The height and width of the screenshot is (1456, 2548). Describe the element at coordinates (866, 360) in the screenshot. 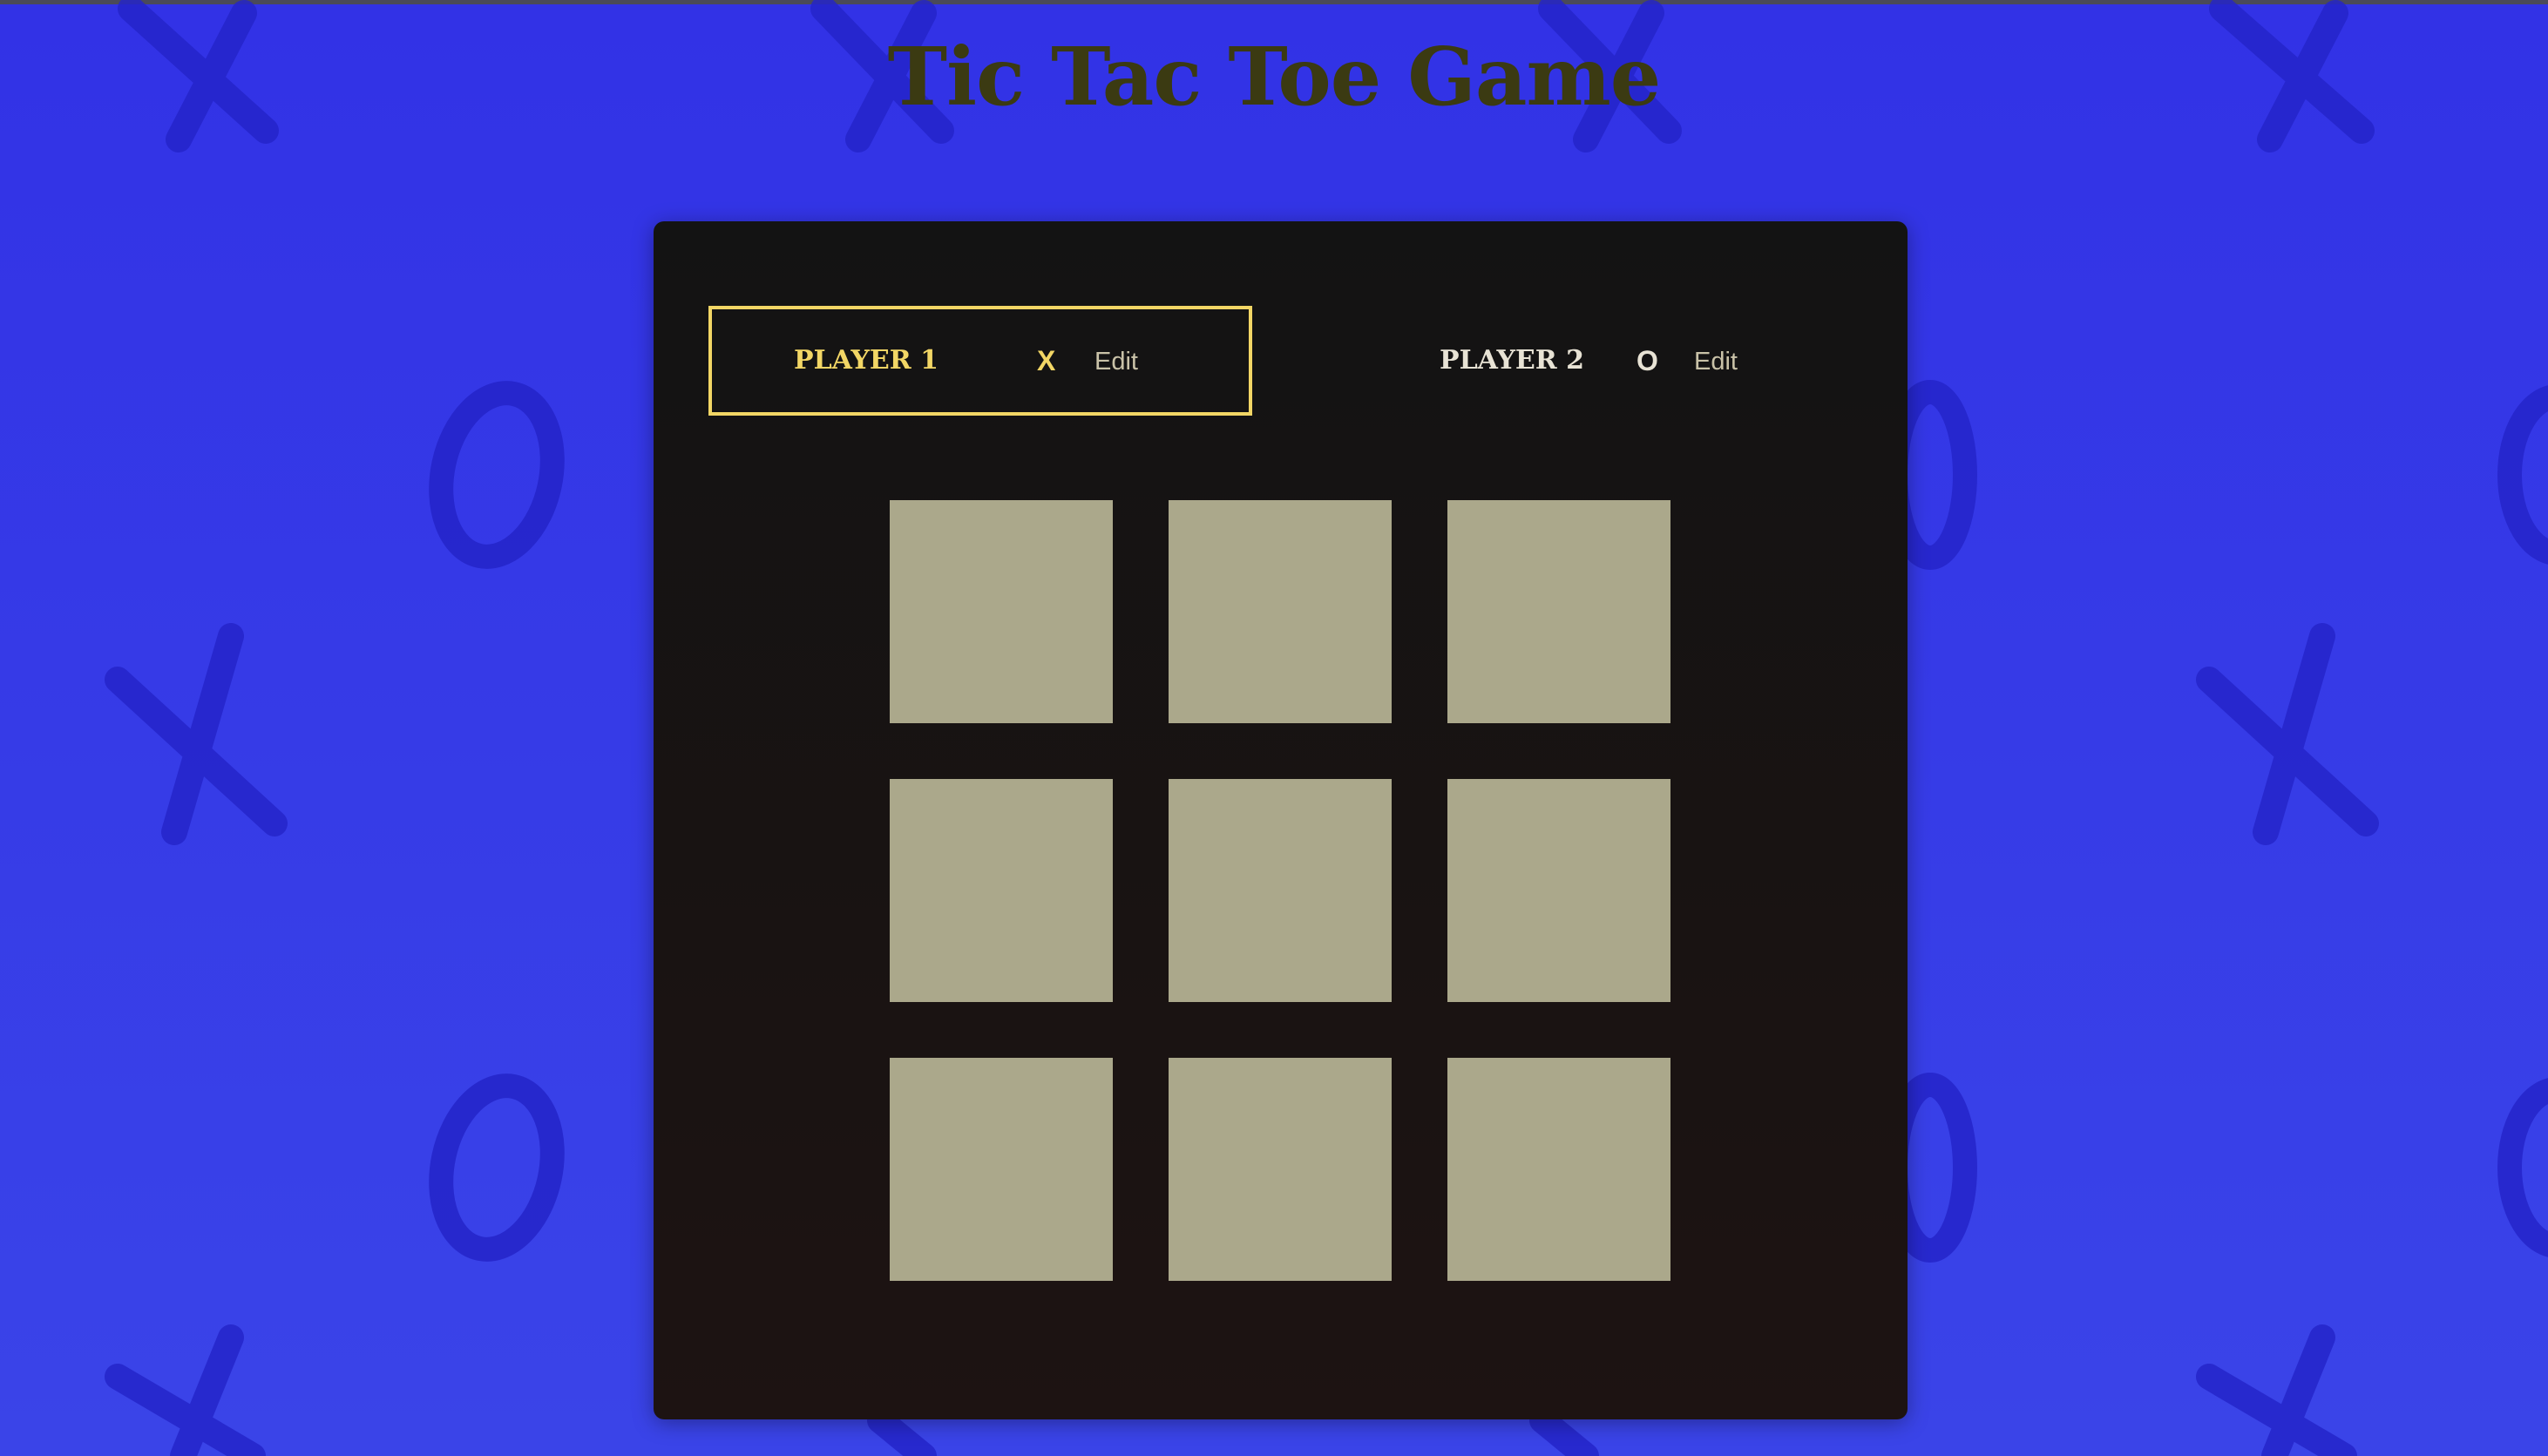

I see `player-1-name: PLAYER 1` at that location.